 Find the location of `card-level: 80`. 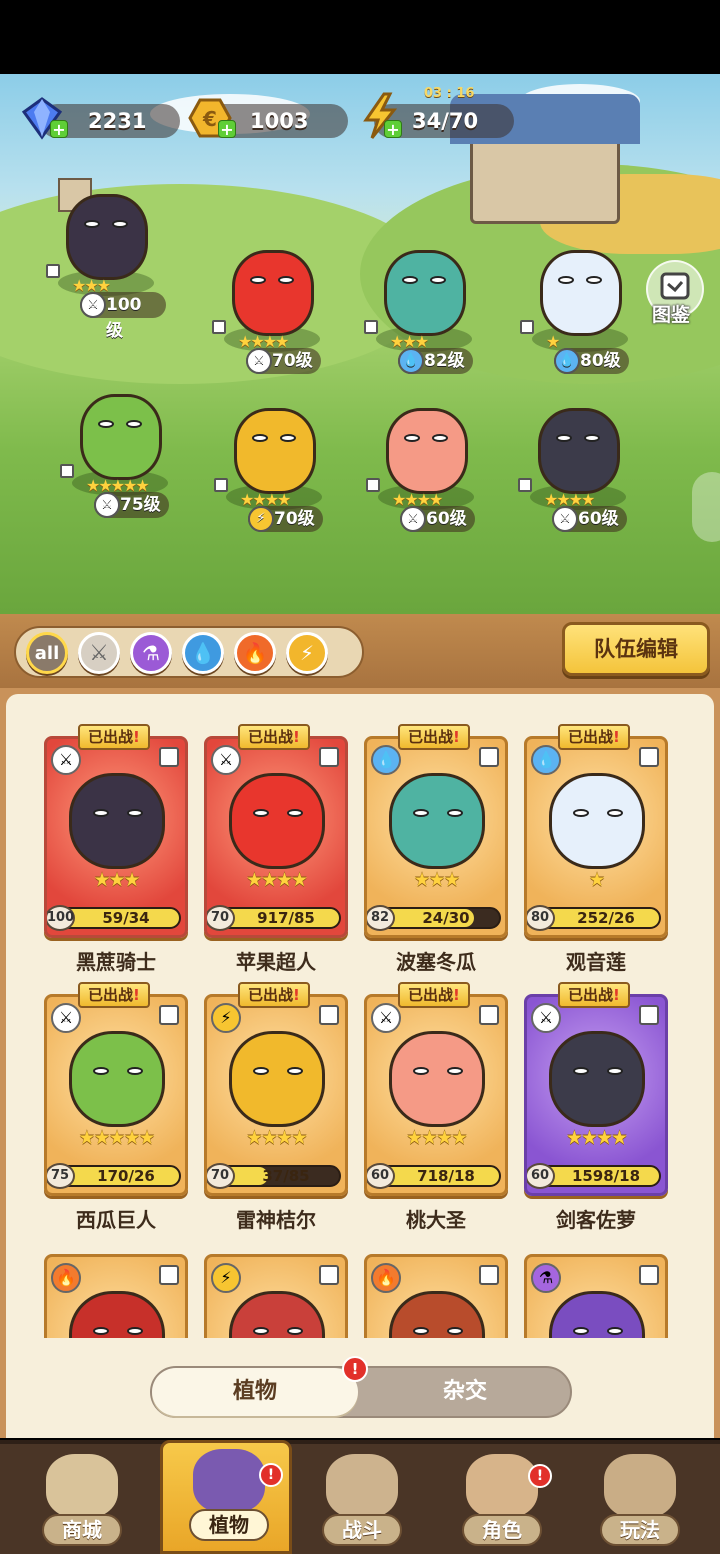

card-level: 80 is located at coordinates (541, 918).